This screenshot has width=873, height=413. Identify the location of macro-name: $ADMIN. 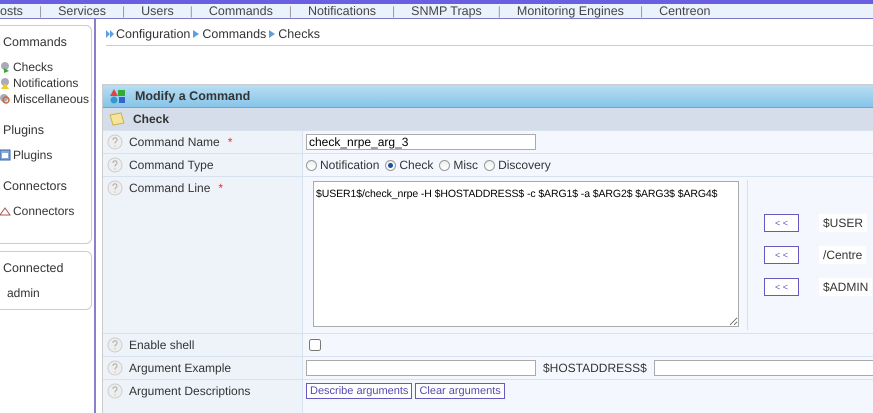
(845, 287).